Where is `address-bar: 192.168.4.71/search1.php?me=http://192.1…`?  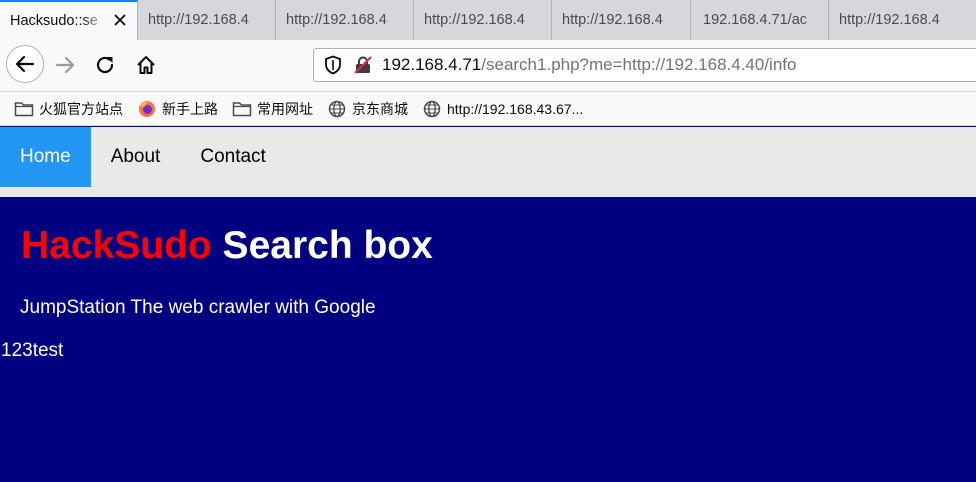
address-bar: 192.168.4.71/search1.php?me=http://192.1… is located at coordinates (644, 65).